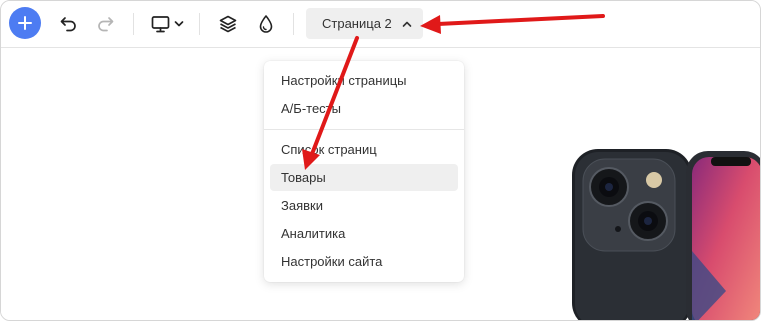 This screenshot has width=761, height=321. Describe the element at coordinates (364, 108) in the screenshot. I see `menu-item-ab-tests: А/Б-тесты` at that location.